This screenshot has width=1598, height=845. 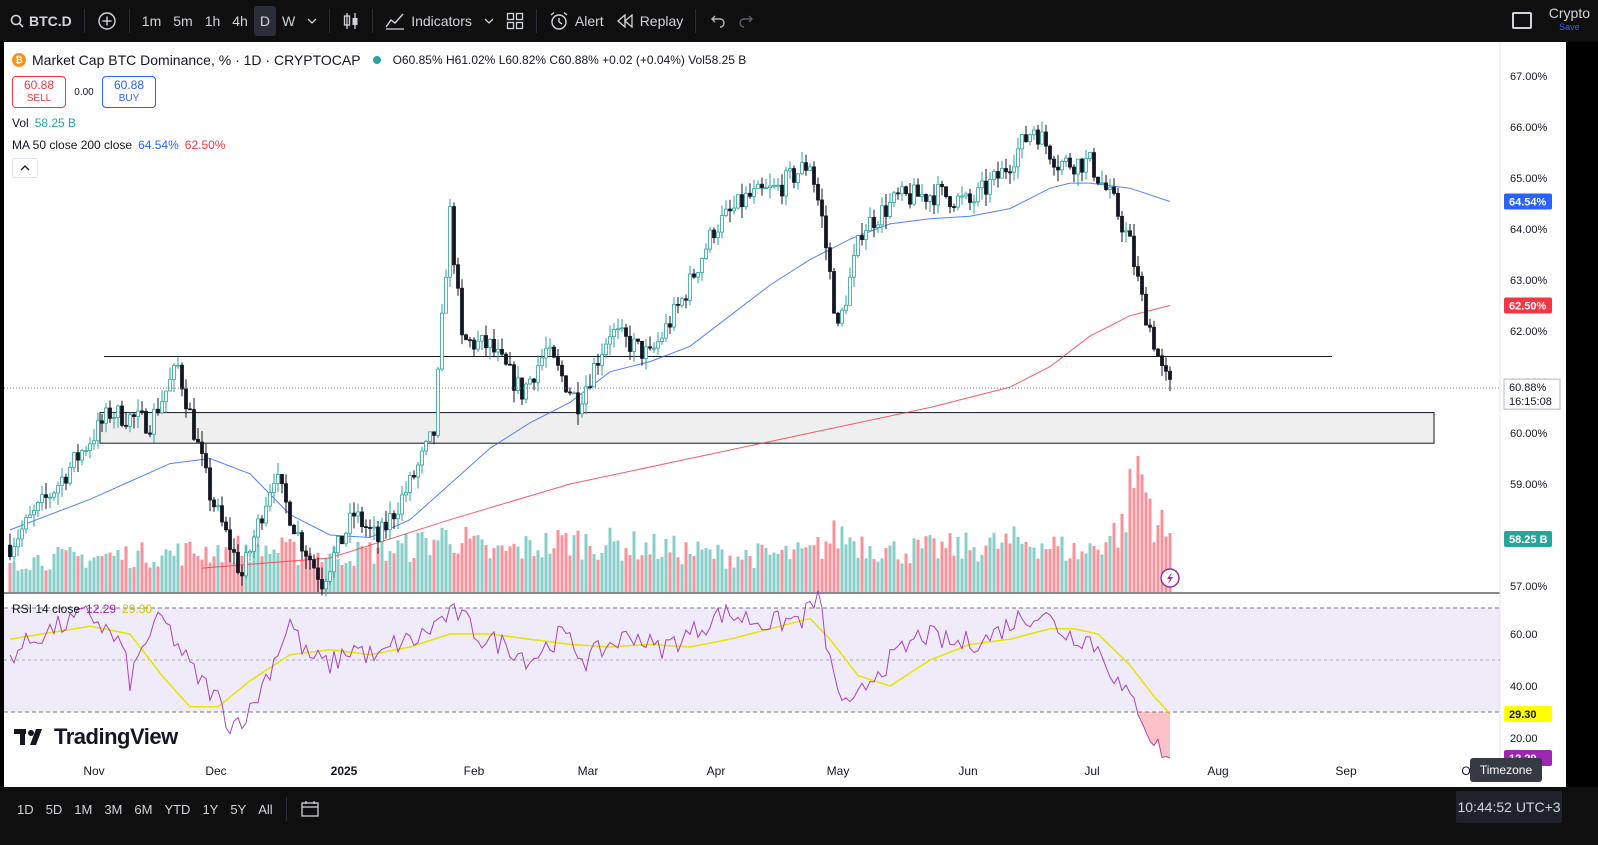 What do you see at coordinates (717, 21) in the screenshot?
I see `undo-button` at bounding box center [717, 21].